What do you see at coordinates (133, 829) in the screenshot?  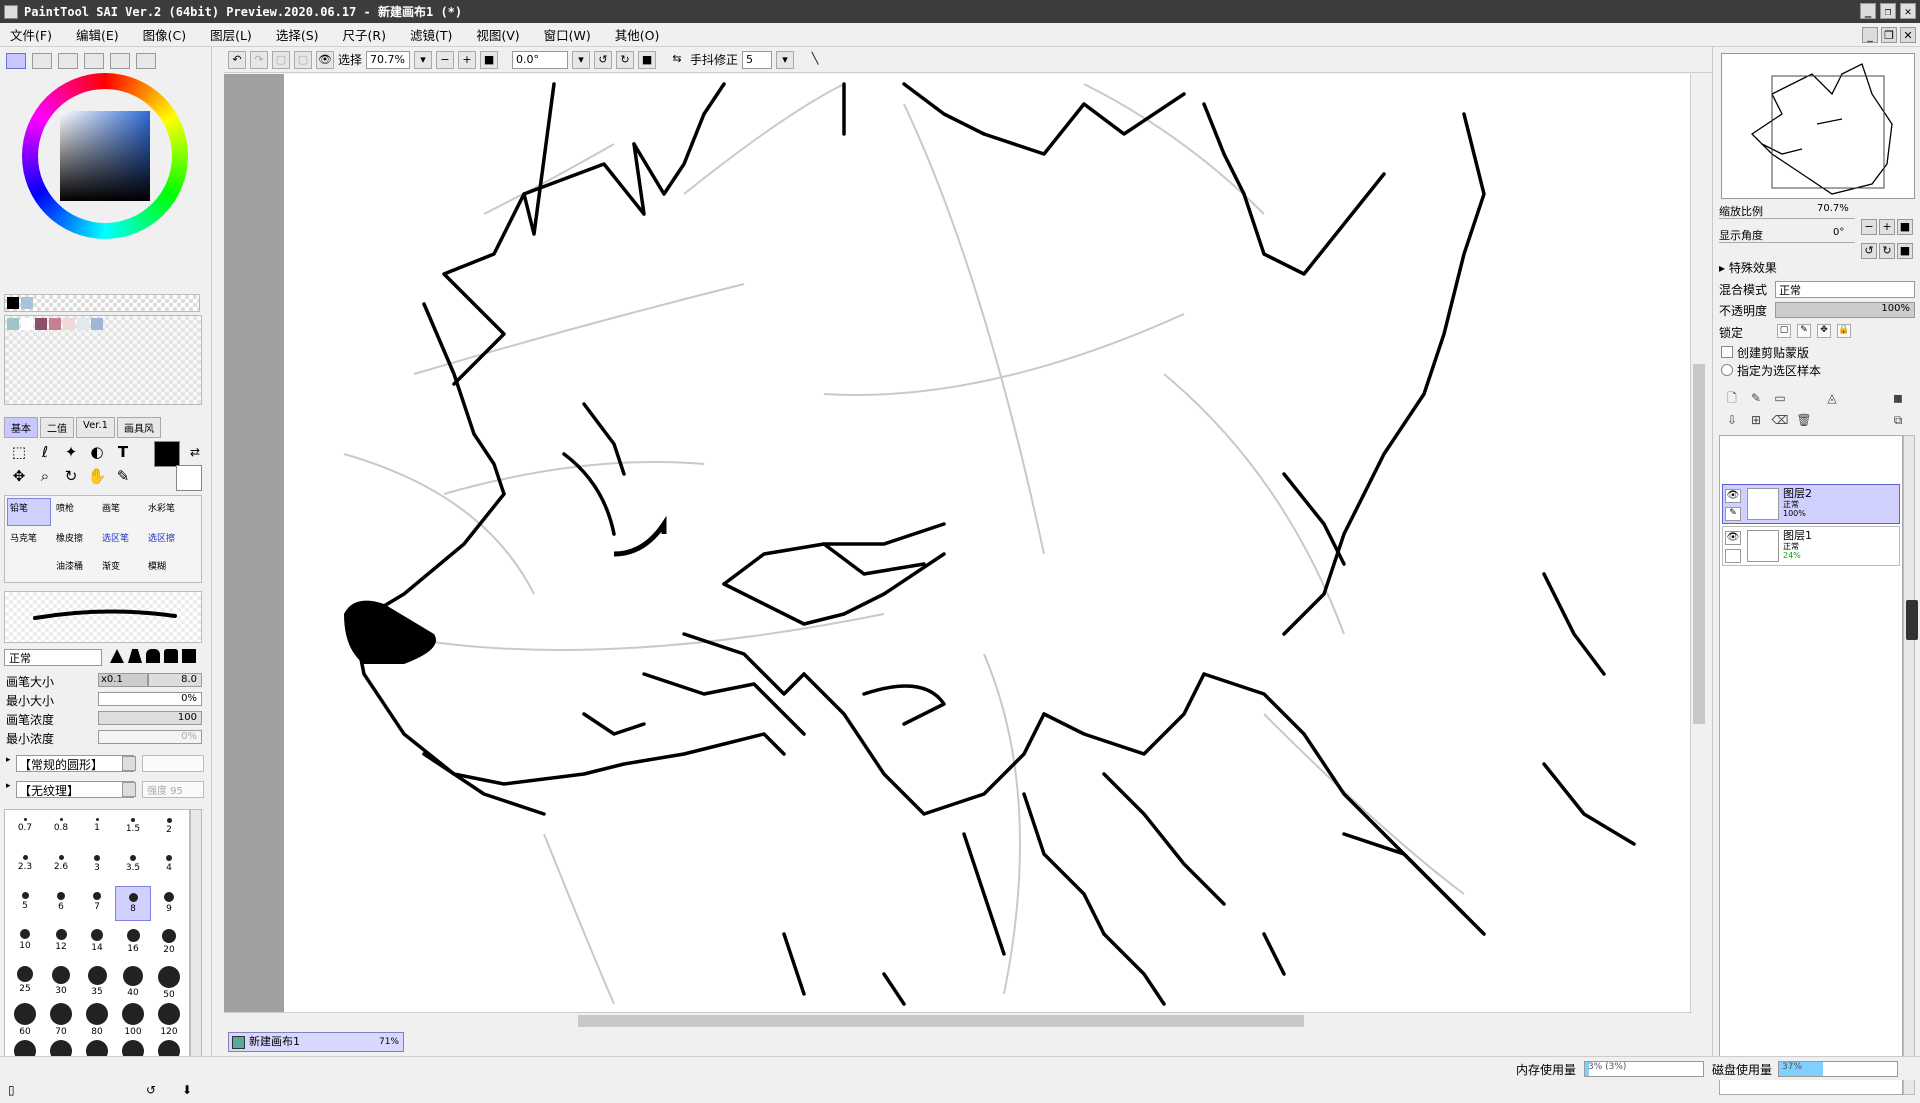 I see `brush-size-cell: 1.5` at bounding box center [133, 829].